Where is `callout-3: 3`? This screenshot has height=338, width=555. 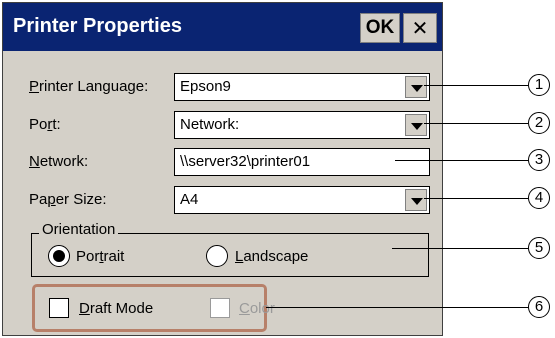
callout-3: 3 is located at coordinates (539, 160).